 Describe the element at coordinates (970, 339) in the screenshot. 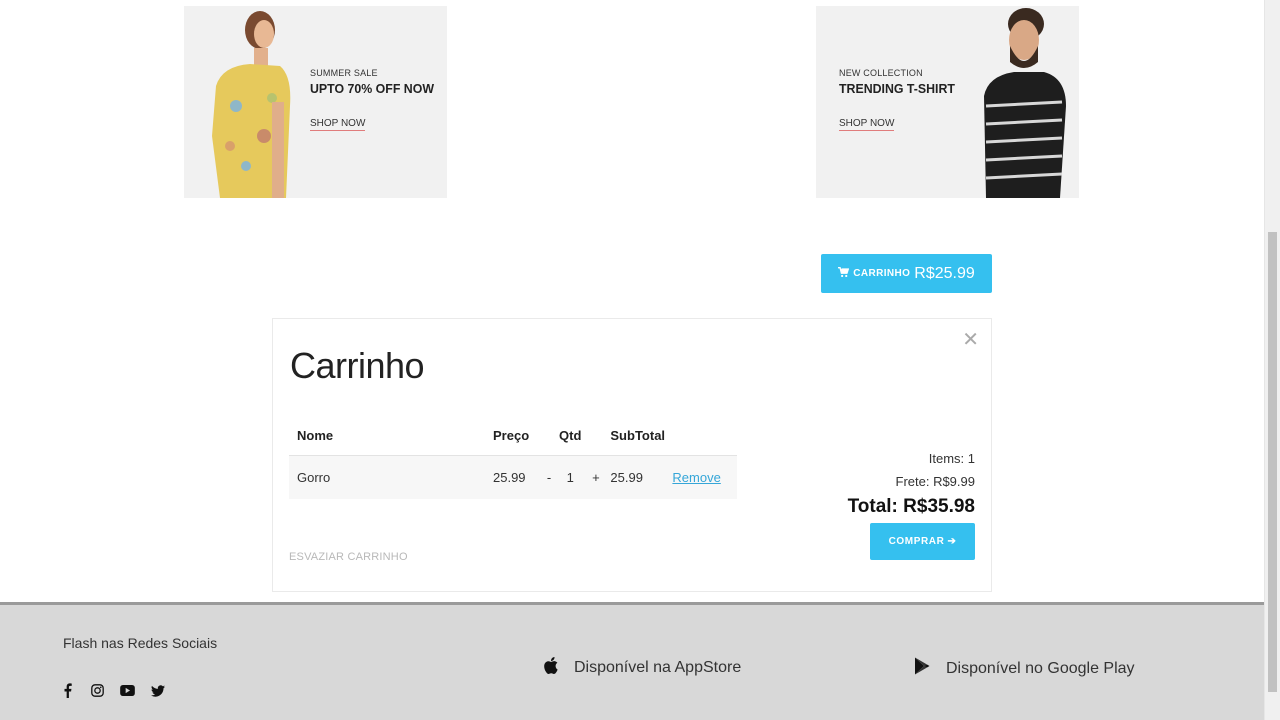

I see `close-icon: ✕` at that location.